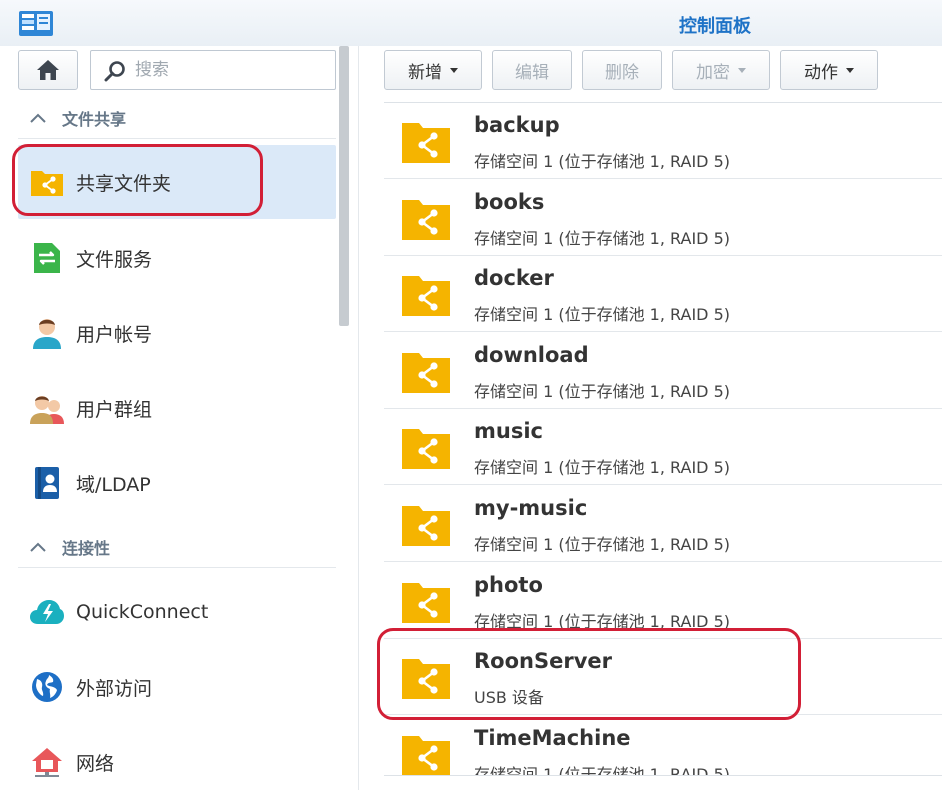  Describe the element at coordinates (47, 410) in the screenshot. I see `group-icon` at that location.